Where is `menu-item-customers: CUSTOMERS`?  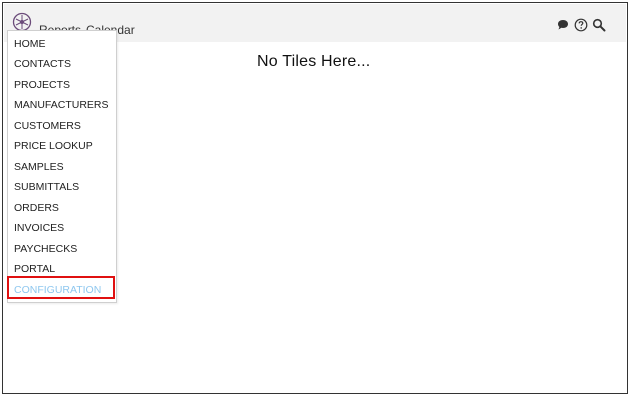
menu-item-customers: CUSTOMERS is located at coordinates (47, 126).